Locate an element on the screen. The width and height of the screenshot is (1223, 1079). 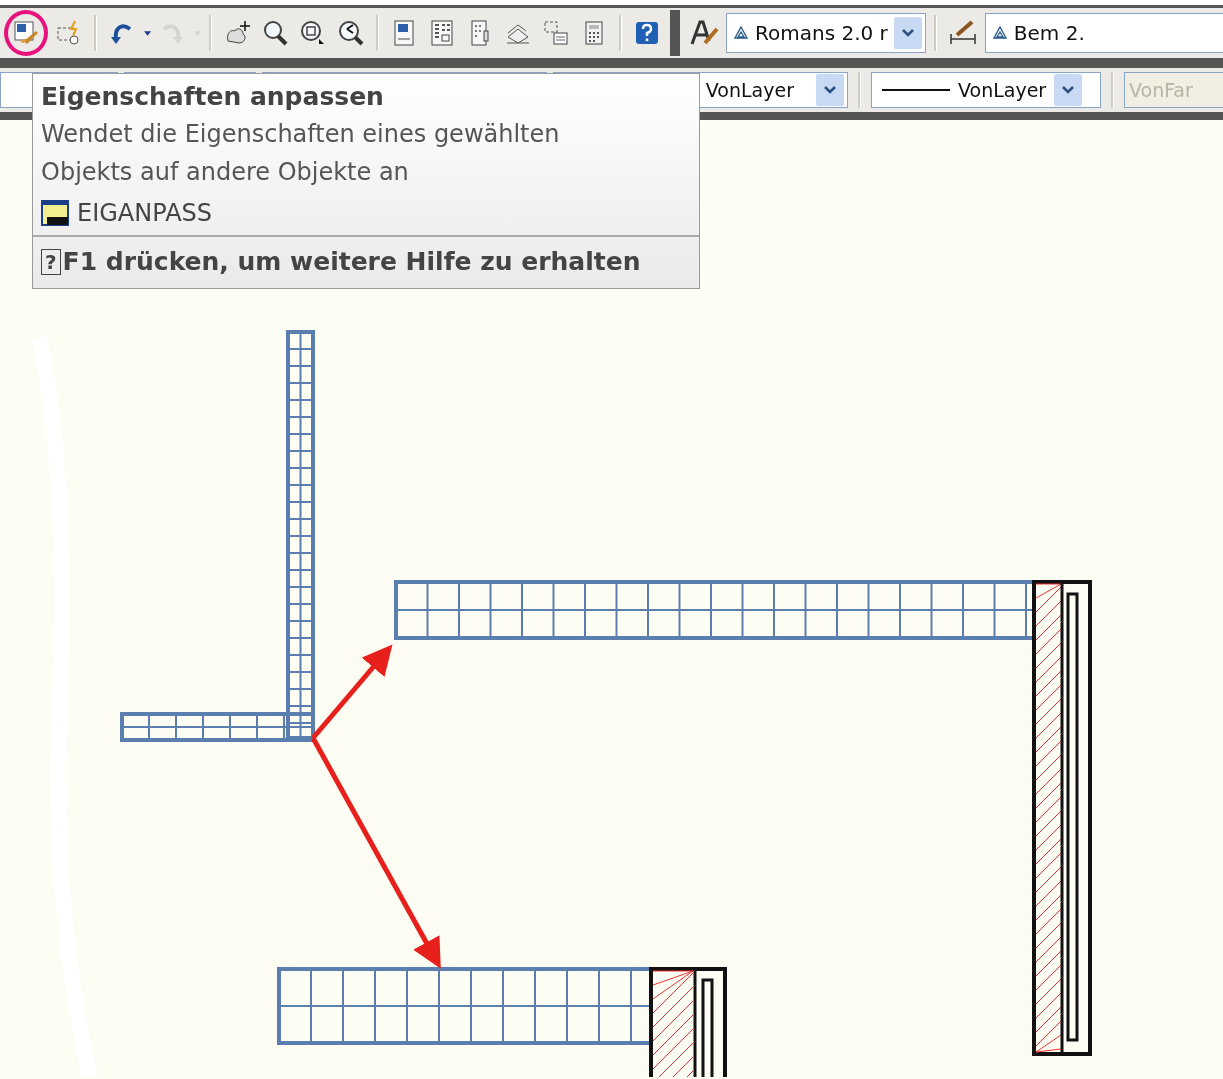
help-icon: ? is located at coordinates (51, 261).